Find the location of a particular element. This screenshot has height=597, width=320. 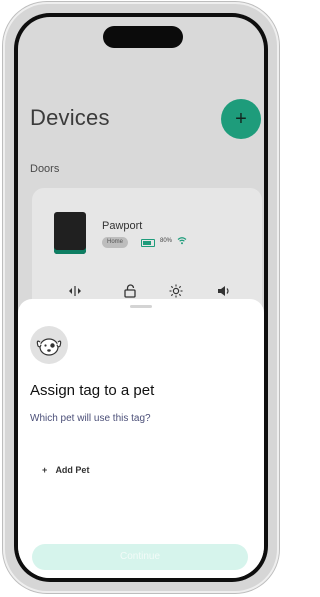

device-name: Pawport is located at coordinates (122, 226).